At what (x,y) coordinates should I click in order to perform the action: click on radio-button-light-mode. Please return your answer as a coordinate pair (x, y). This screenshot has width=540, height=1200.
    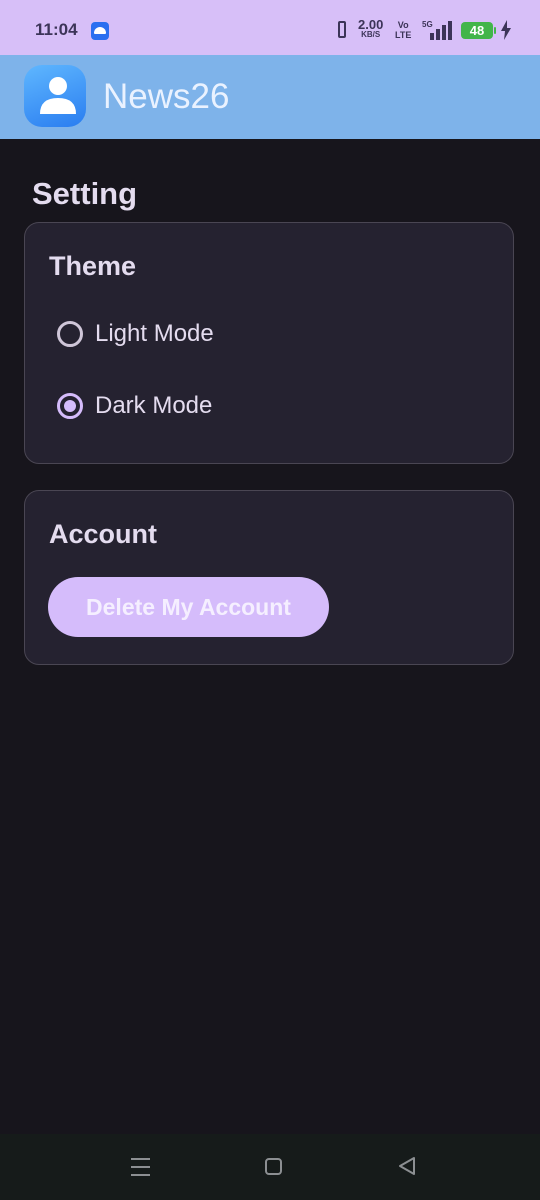
    Looking at the image, I should click on (70, 334).